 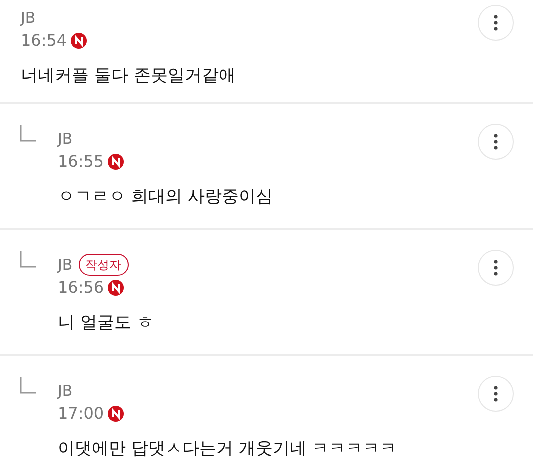 What do you see at coordinates (128, 76) in the screenshot?
I see `comment-text: 너네커플 둘다 존못일거같애` at bounding box center [128, 76].